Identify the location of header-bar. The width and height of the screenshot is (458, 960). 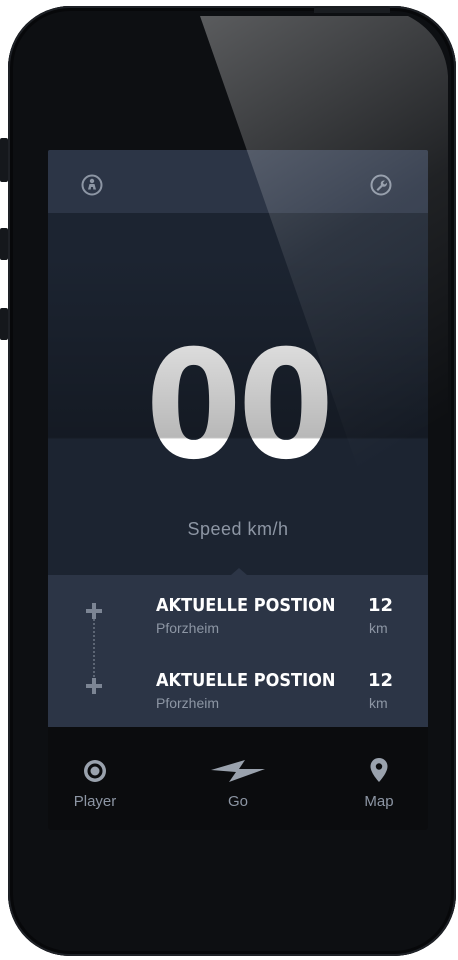
(238, 181).